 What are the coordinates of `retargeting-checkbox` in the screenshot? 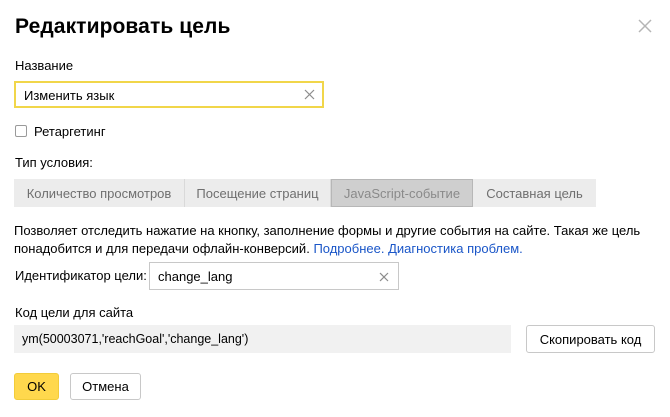 It's located at (21, 131).